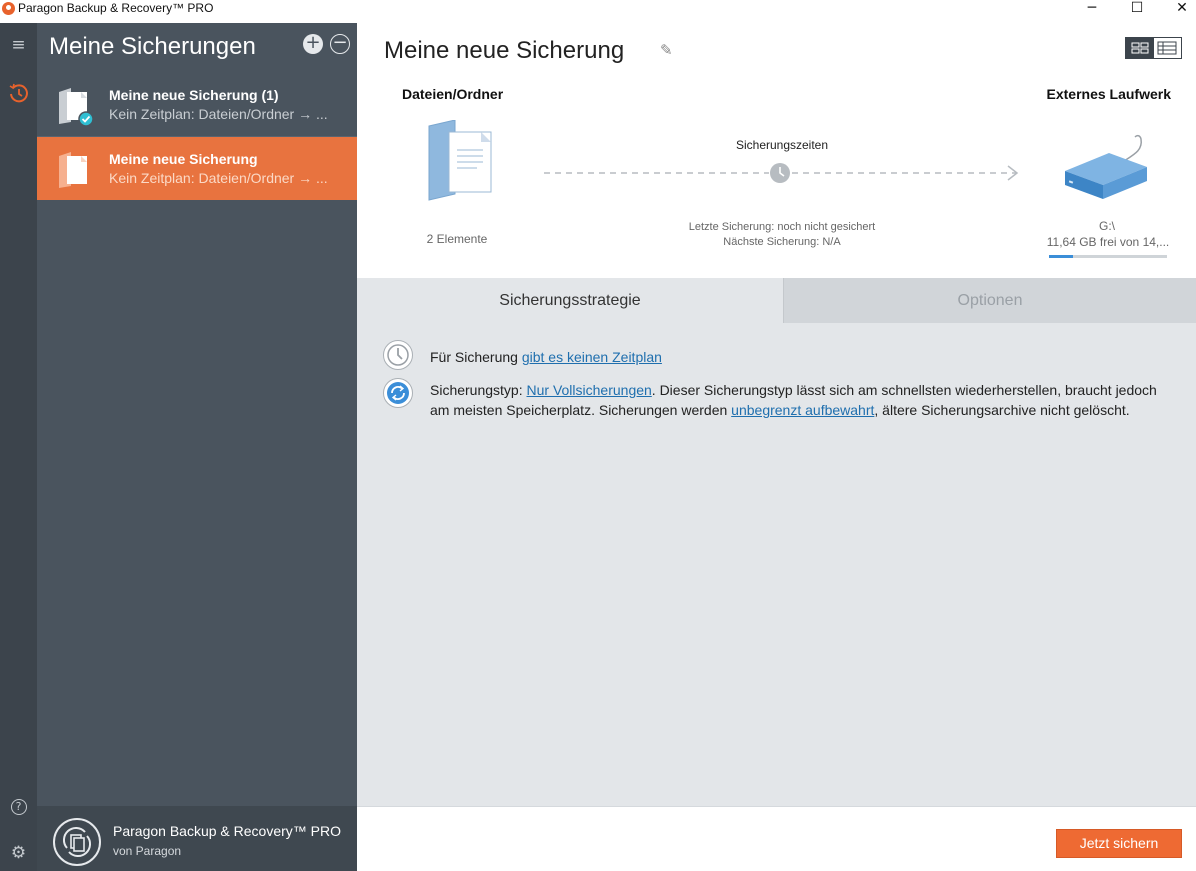  I want to click on grid-view-button, so click(1140, 48).